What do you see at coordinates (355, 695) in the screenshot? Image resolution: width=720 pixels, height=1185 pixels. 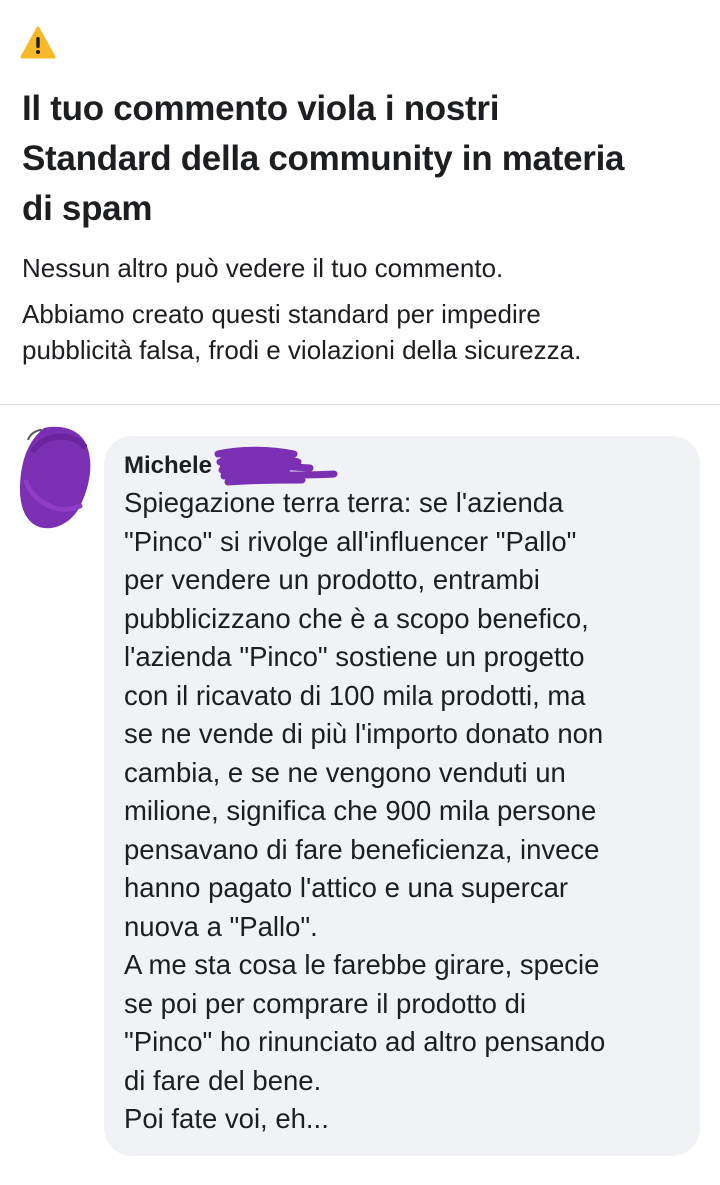 I see `comment-line: con il ricavato di 100 mila prodotti, ma` at bounding box center [355, 695].